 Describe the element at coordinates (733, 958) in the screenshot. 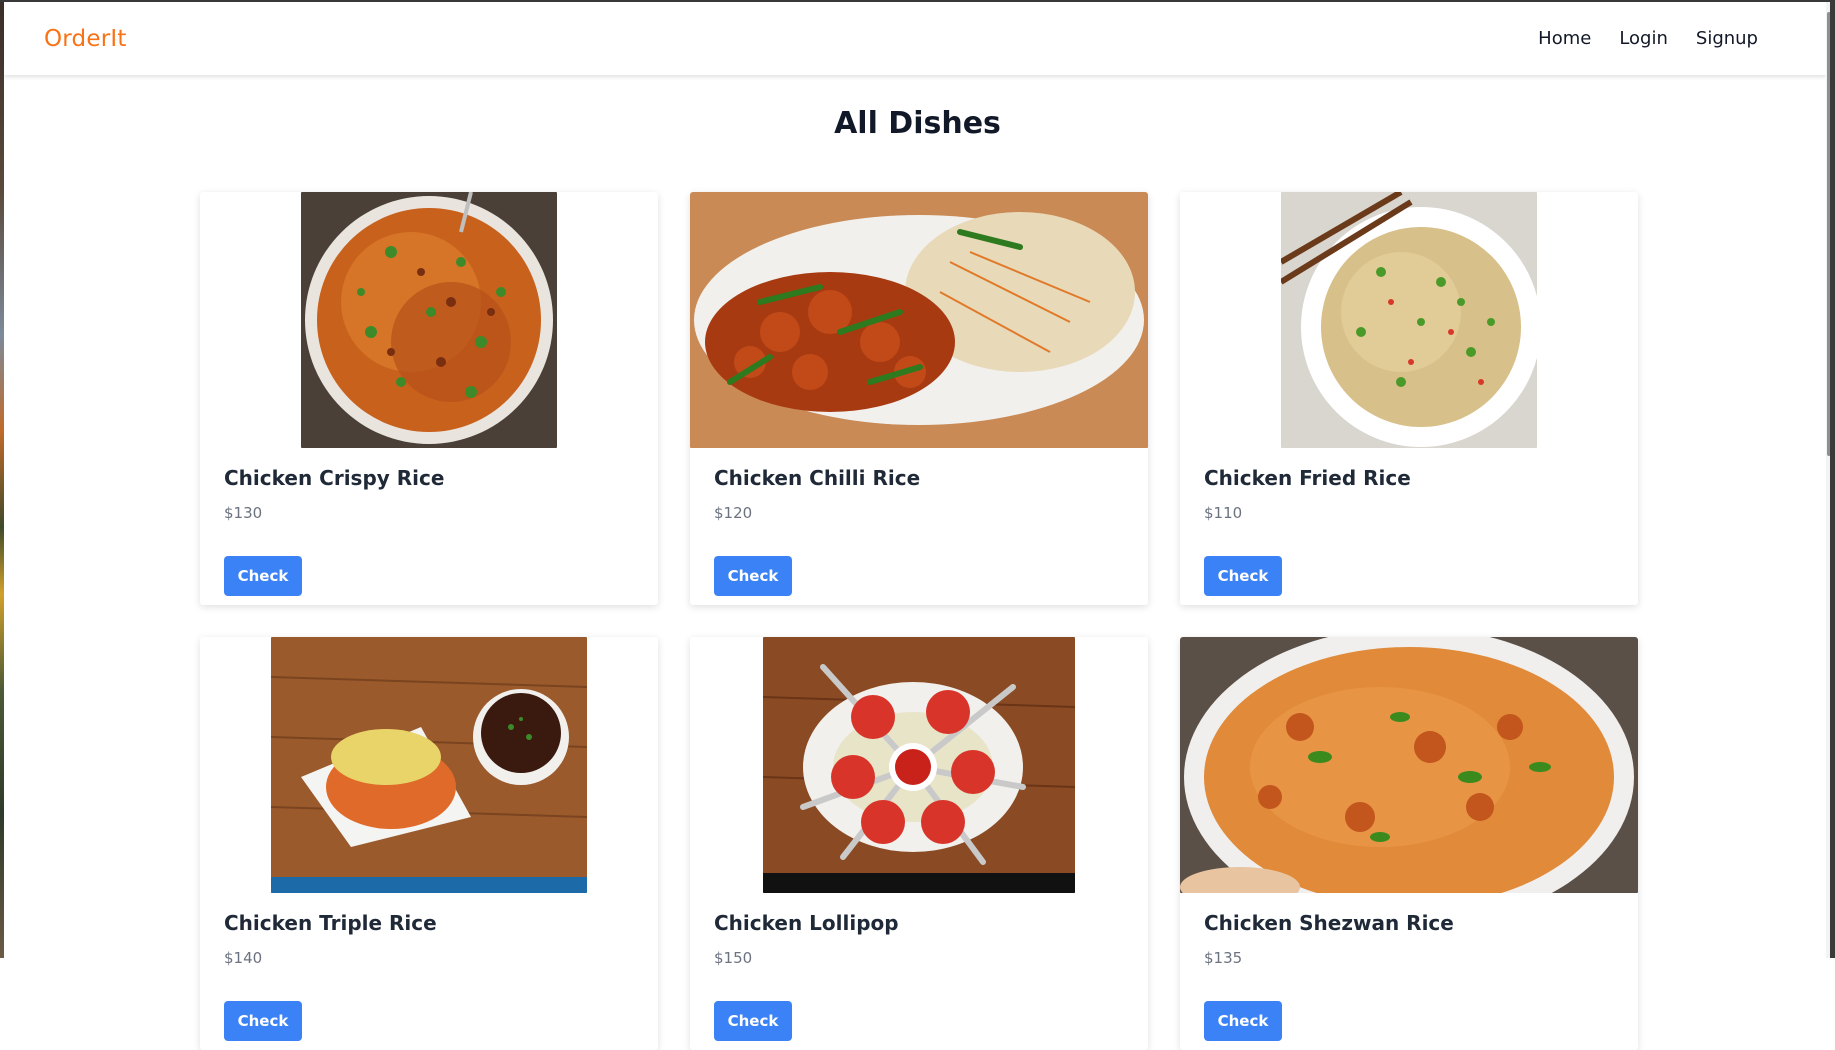

I see `dish-price: $150` at that location.